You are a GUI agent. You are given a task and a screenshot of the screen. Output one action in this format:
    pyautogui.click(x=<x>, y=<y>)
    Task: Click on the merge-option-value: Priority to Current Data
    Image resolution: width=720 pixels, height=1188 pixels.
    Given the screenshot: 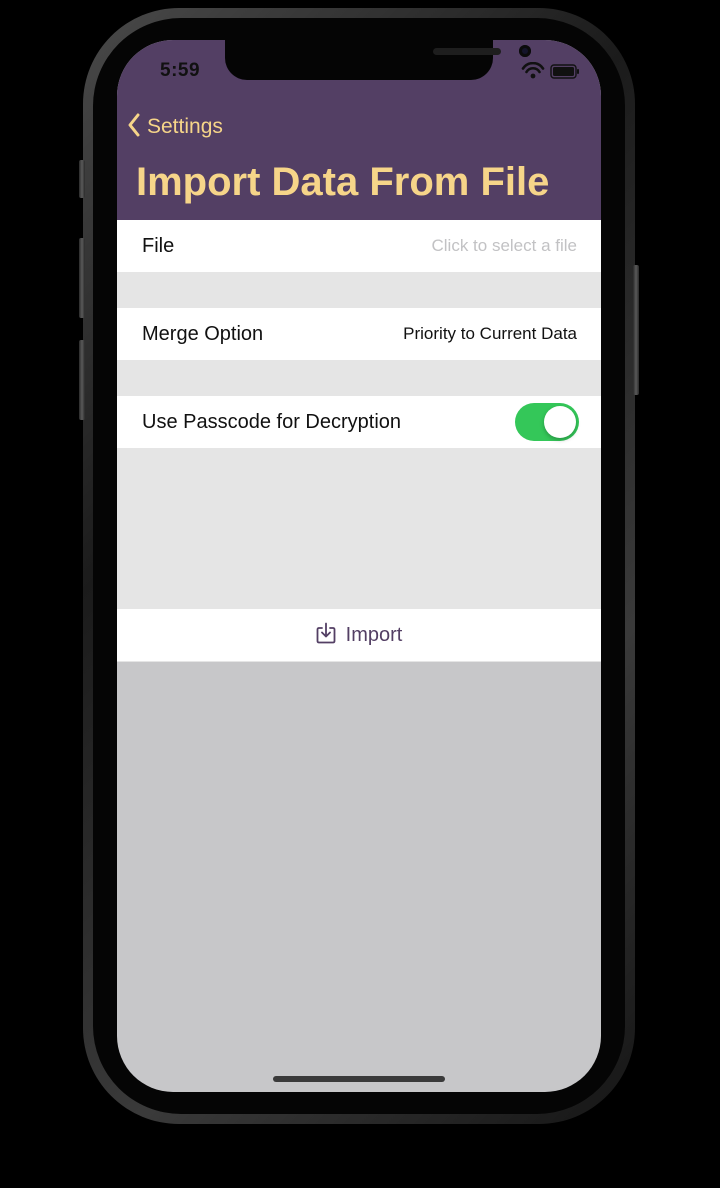 What is the action you would take?
    pyautogui.click(x=490, y=334)
    